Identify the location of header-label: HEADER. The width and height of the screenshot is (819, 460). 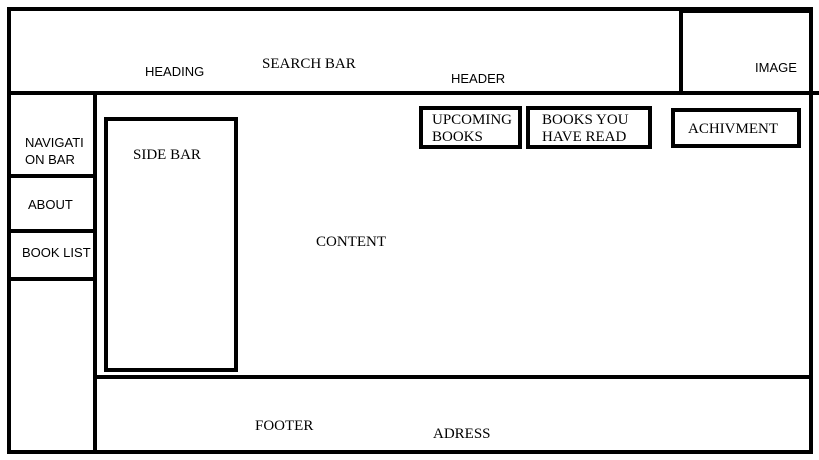
(478, 78).